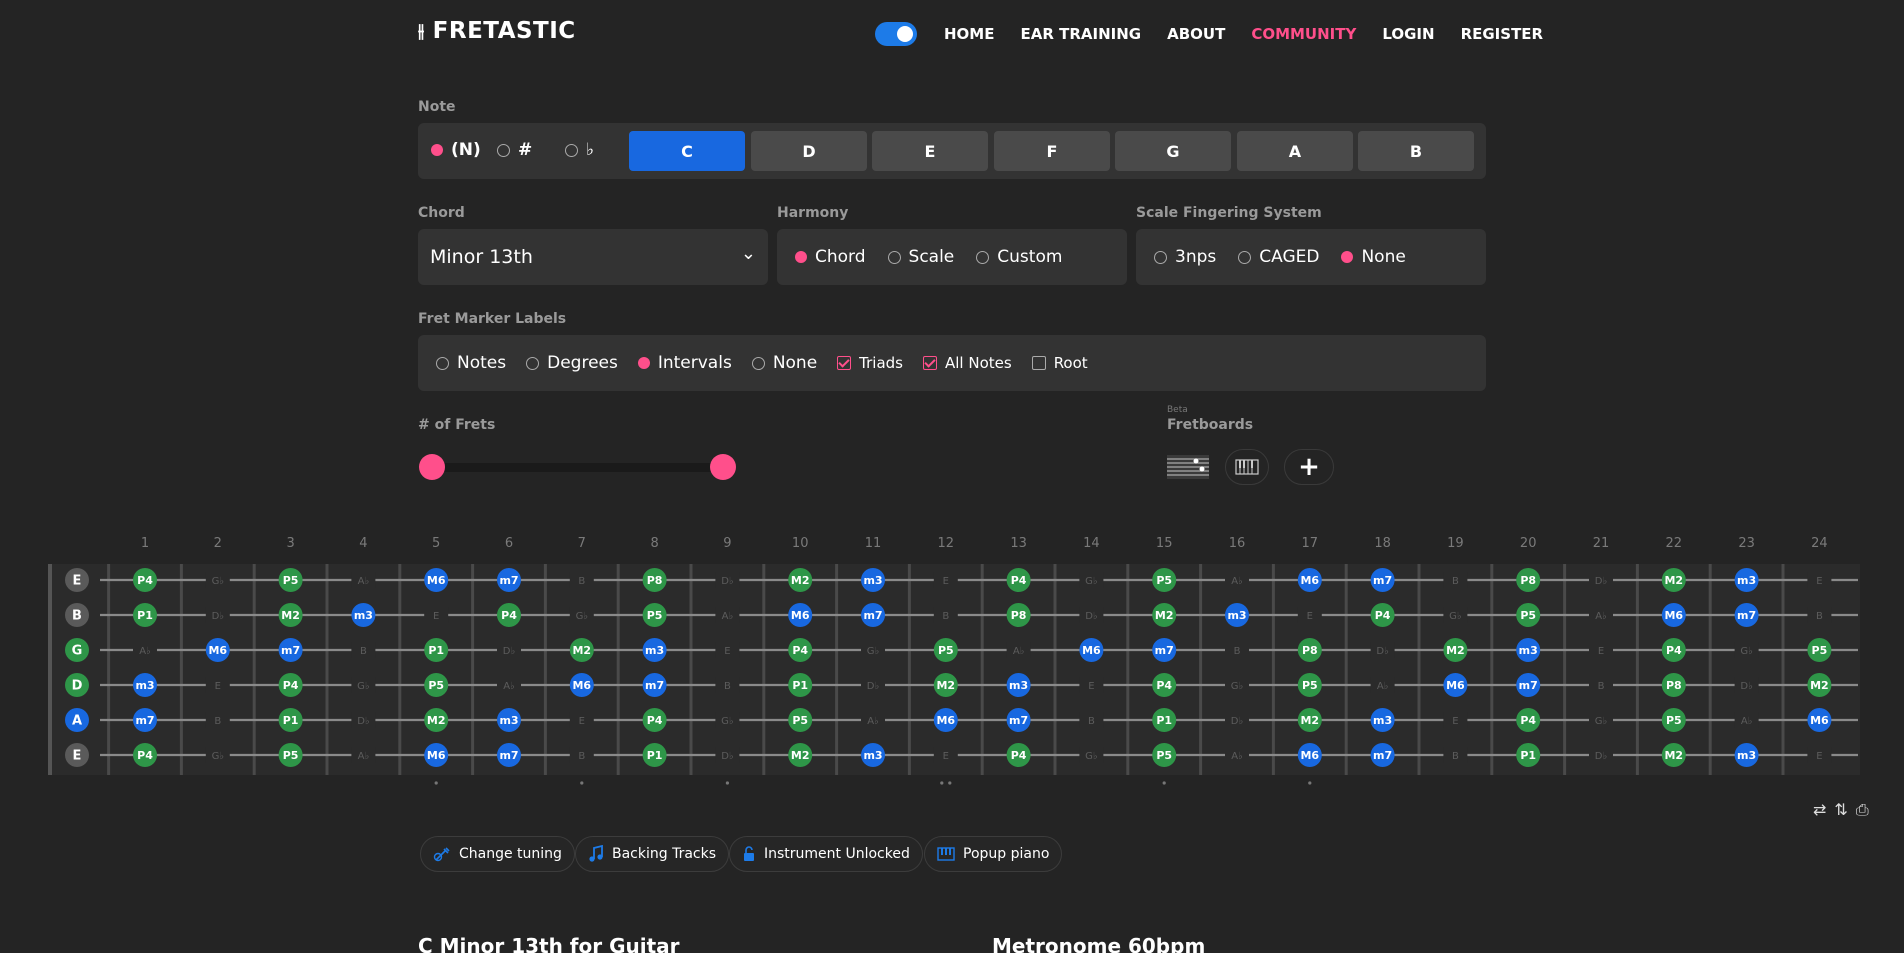  Describe the element at coordinates (579, 150) in the screenshot. I see `accidental-flat: ♭` at that location.